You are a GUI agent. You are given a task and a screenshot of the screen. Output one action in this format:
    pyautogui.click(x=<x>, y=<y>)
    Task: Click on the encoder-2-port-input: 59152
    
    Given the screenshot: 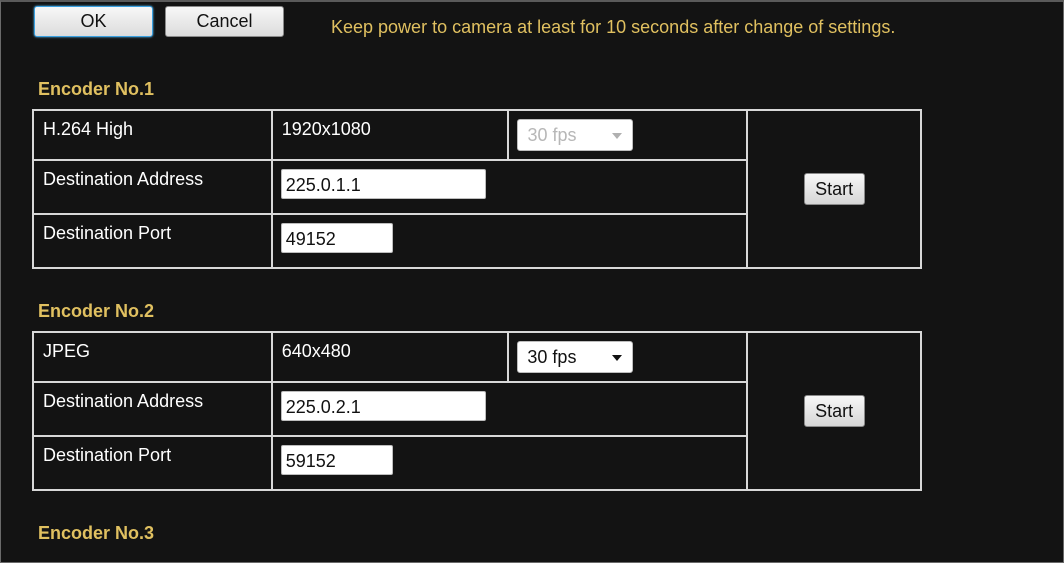 What is the action you would take?
    pyautogui.click(x=336, y=460)
    